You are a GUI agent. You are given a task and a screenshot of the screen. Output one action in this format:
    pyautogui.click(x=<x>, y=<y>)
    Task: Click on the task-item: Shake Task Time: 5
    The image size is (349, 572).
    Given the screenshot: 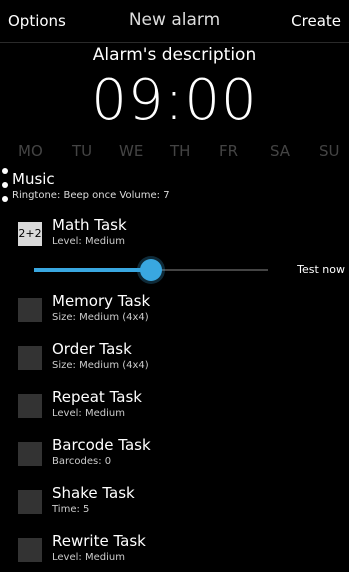 What is the action you would take?
    pyautogui.click(x=174, y=502)
    